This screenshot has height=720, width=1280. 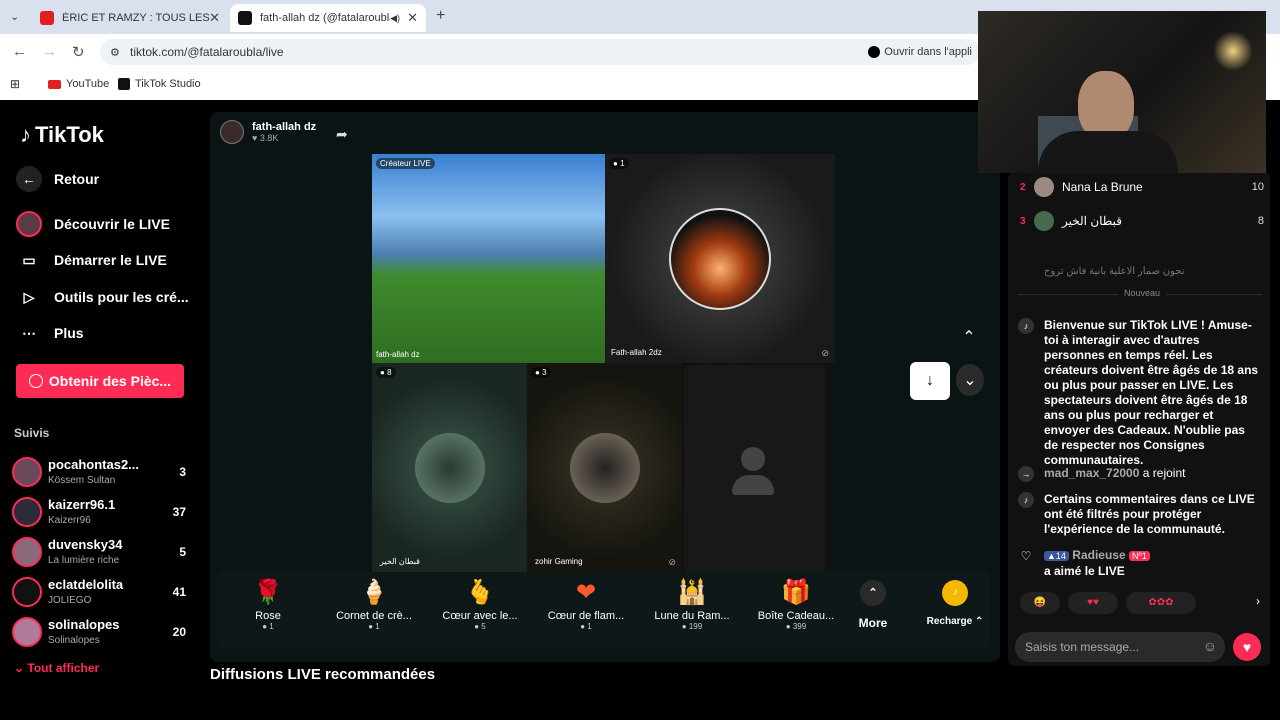 What do you see at coordinates (374, 604) in the screenshot?
I see `gift-ice-cream: 🍦 Cornet de crè... ● 1` at bounding box center [374, 604].